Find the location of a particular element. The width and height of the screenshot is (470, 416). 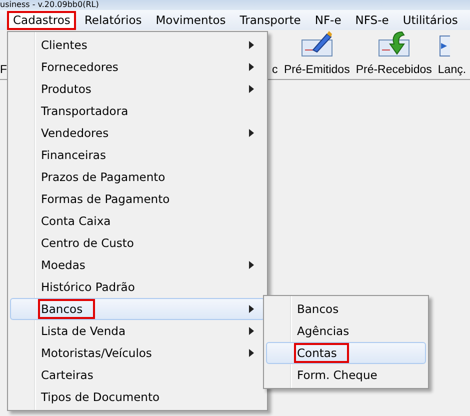

menu-option: Agências is located at coordinates (346, 331).